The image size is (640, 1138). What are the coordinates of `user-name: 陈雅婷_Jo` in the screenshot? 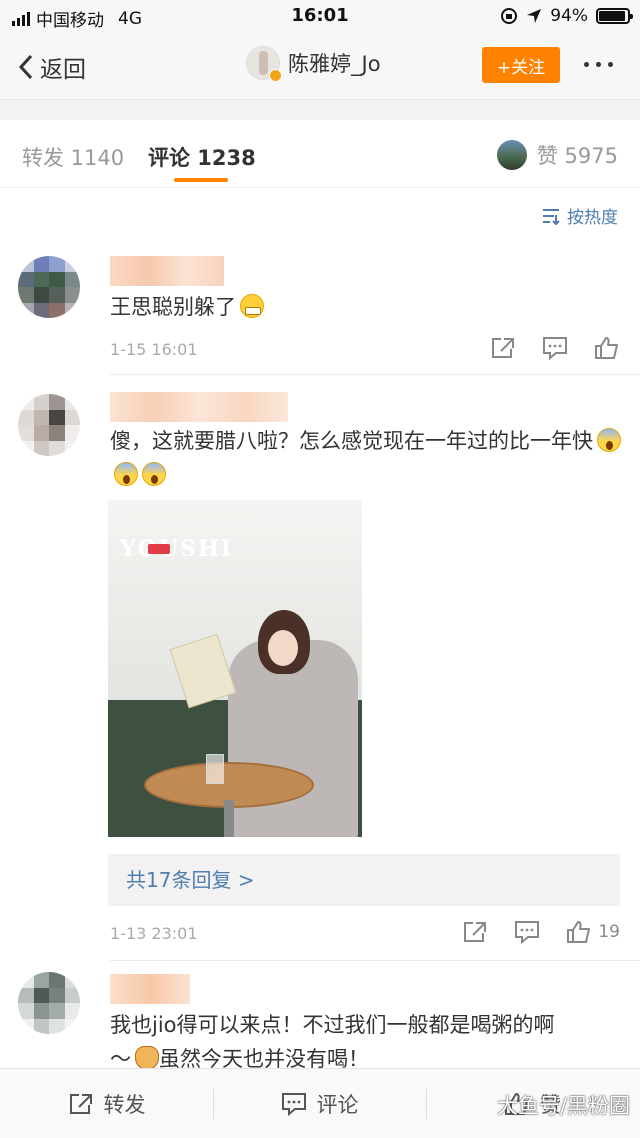 It's located at (334, 64).